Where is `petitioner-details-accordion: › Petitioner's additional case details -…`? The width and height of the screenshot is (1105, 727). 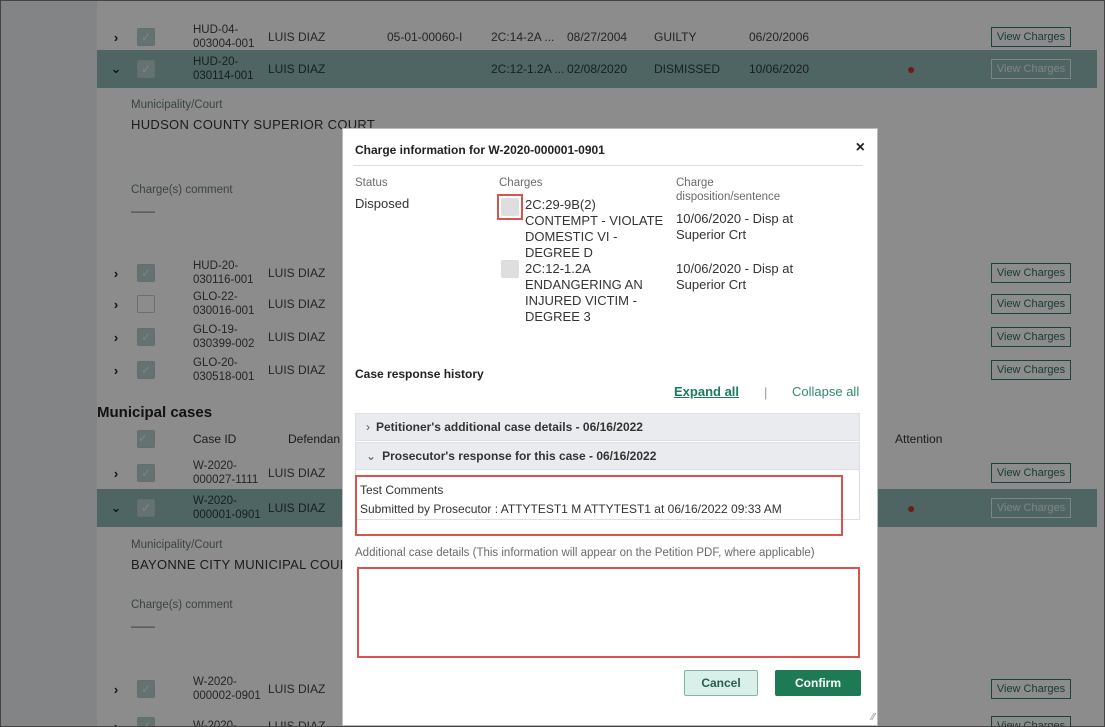
petitioner-details-accordion: › Petitioner's additional case details -… is located at coordinates (607, 427).